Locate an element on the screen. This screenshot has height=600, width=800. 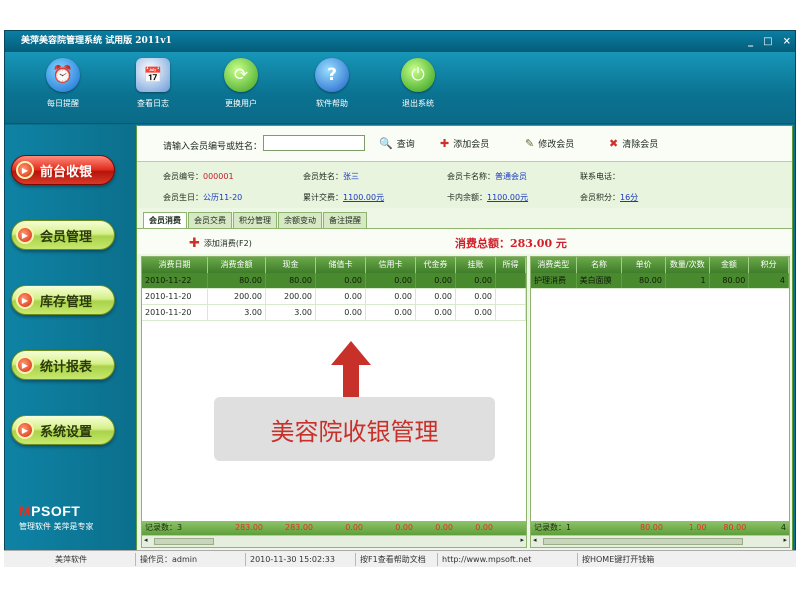
main-toolbar: ⏰ 每日提醒 📅 查看日志 ⟳ 更换用户 ? 软件帮助 ⏻ 退出系统 is located at coordinates (400, 88).